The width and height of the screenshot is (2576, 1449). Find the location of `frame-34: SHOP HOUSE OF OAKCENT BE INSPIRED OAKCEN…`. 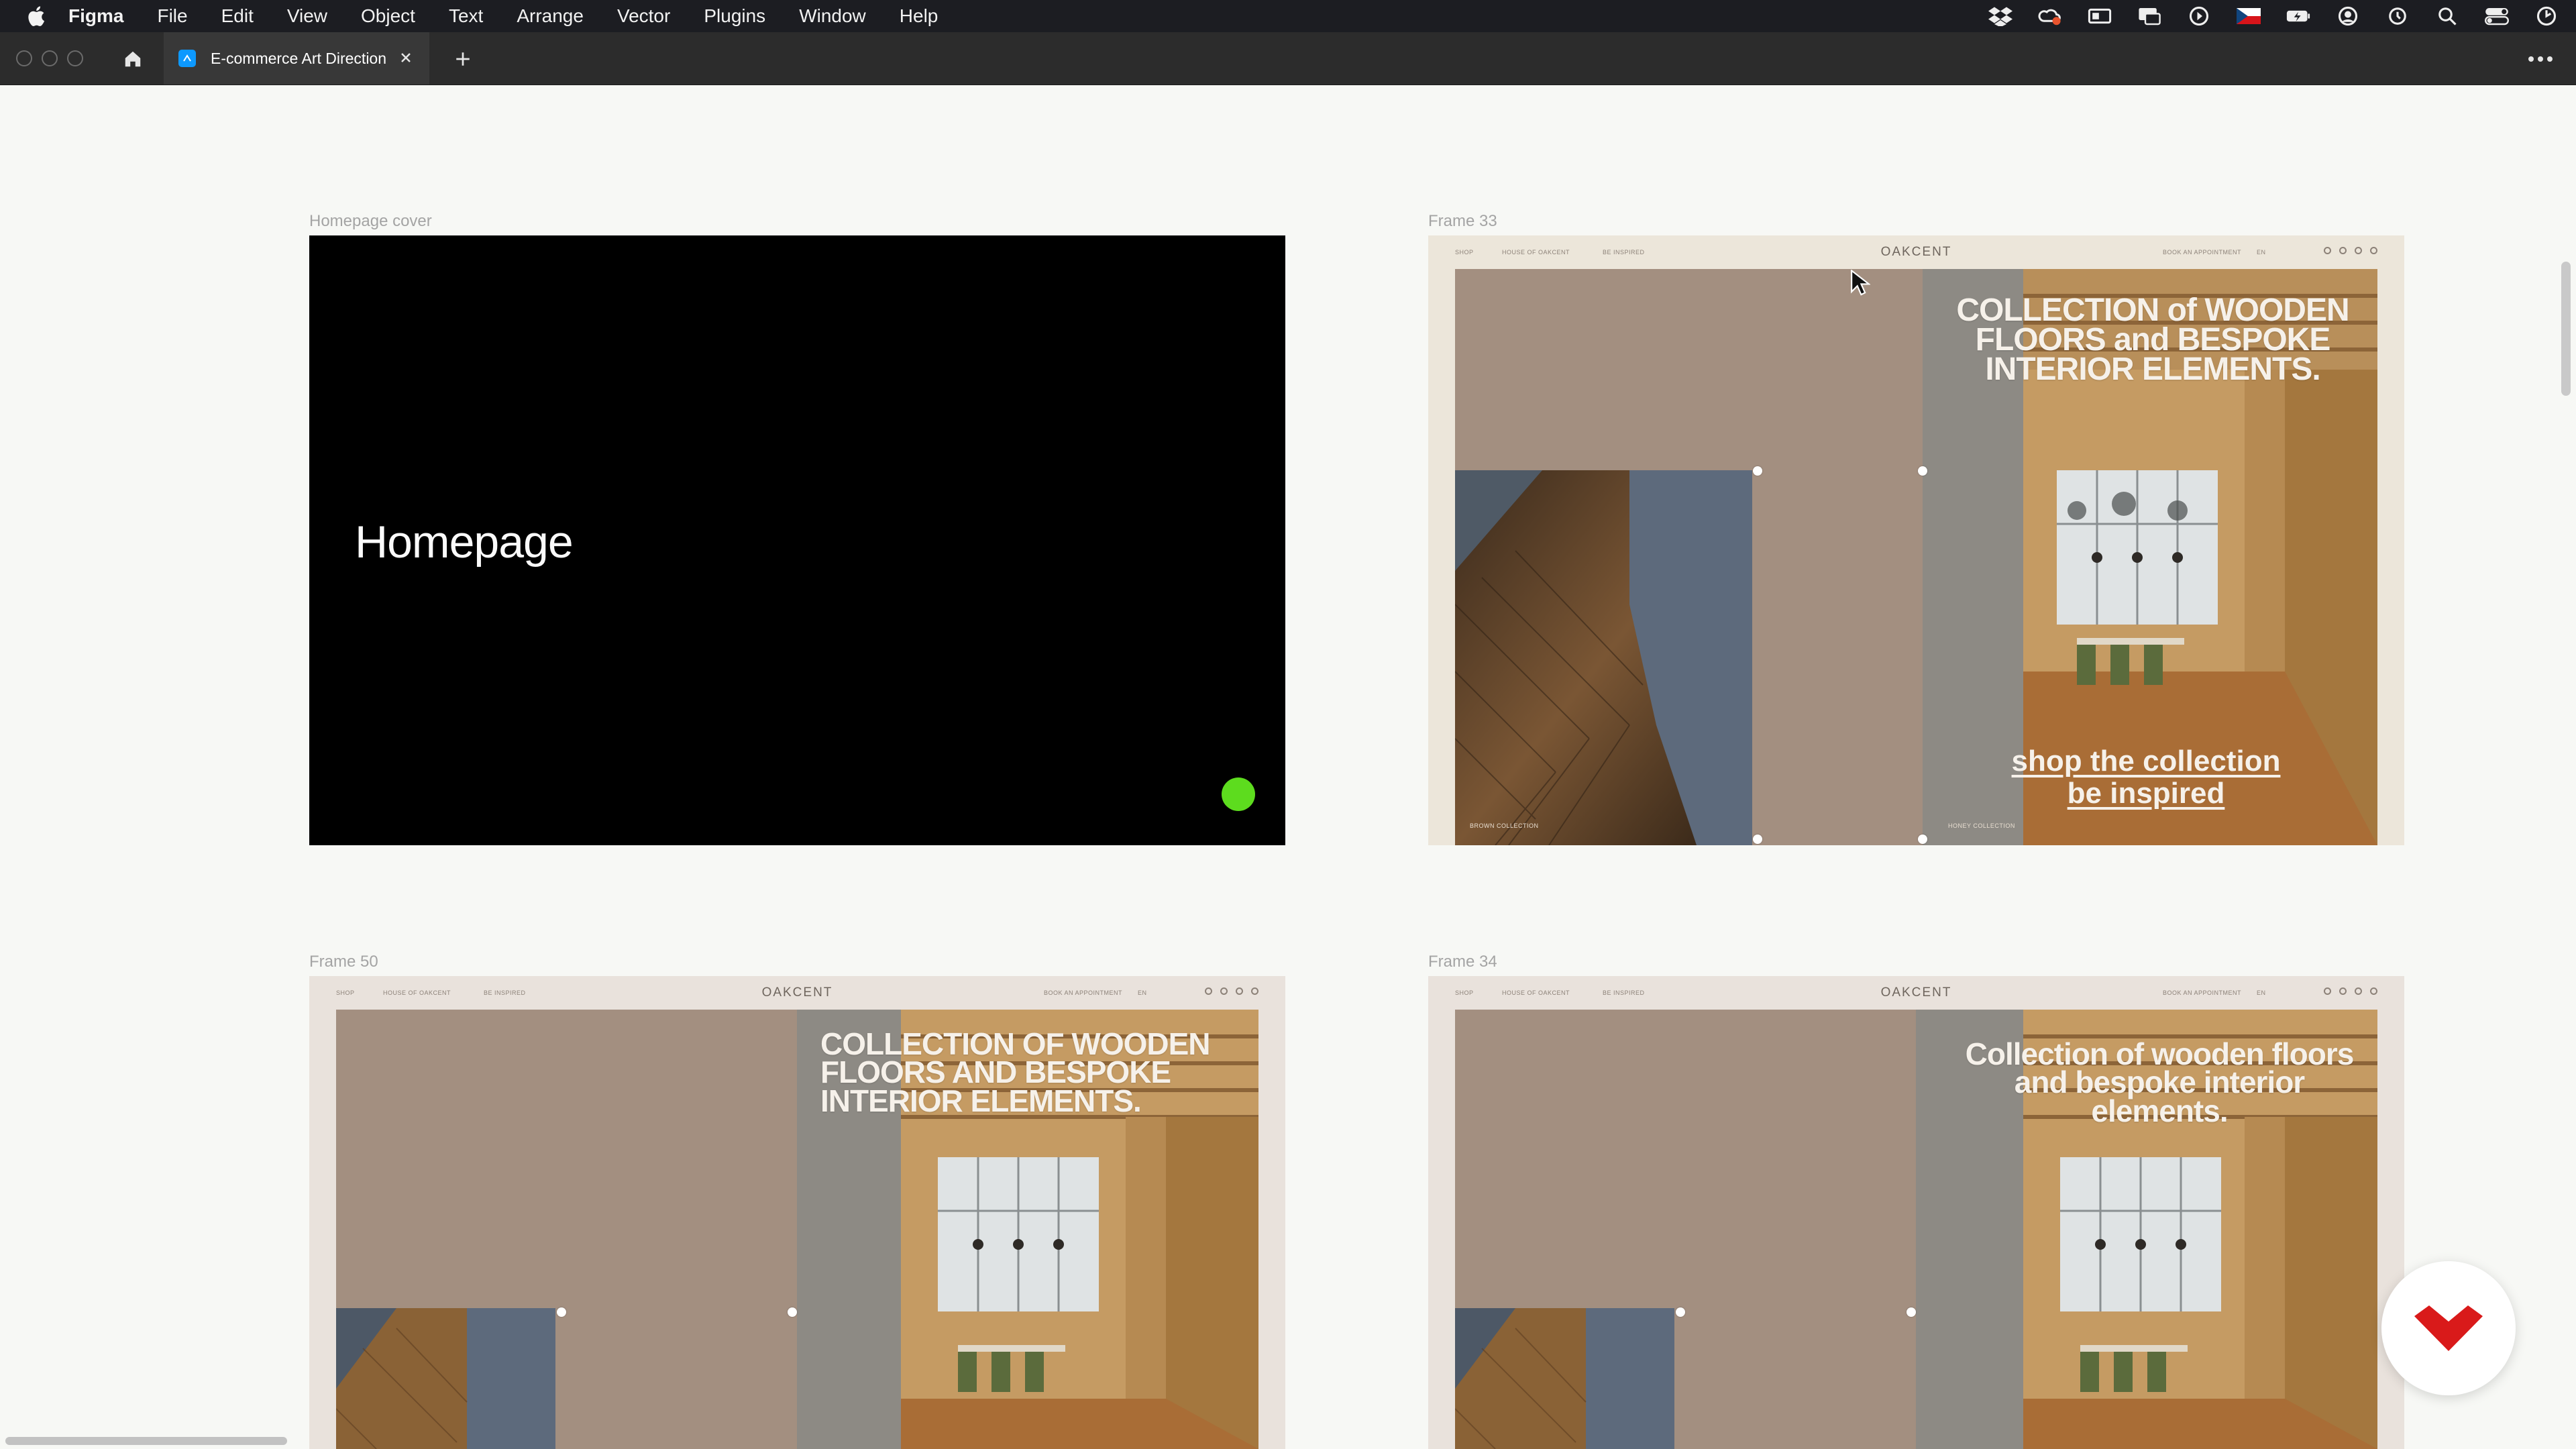

frame-34: SHOP HOUSE OF OAKCENT BE INSPIRED OAKCEN… is located at coordinates (1916, 1212).